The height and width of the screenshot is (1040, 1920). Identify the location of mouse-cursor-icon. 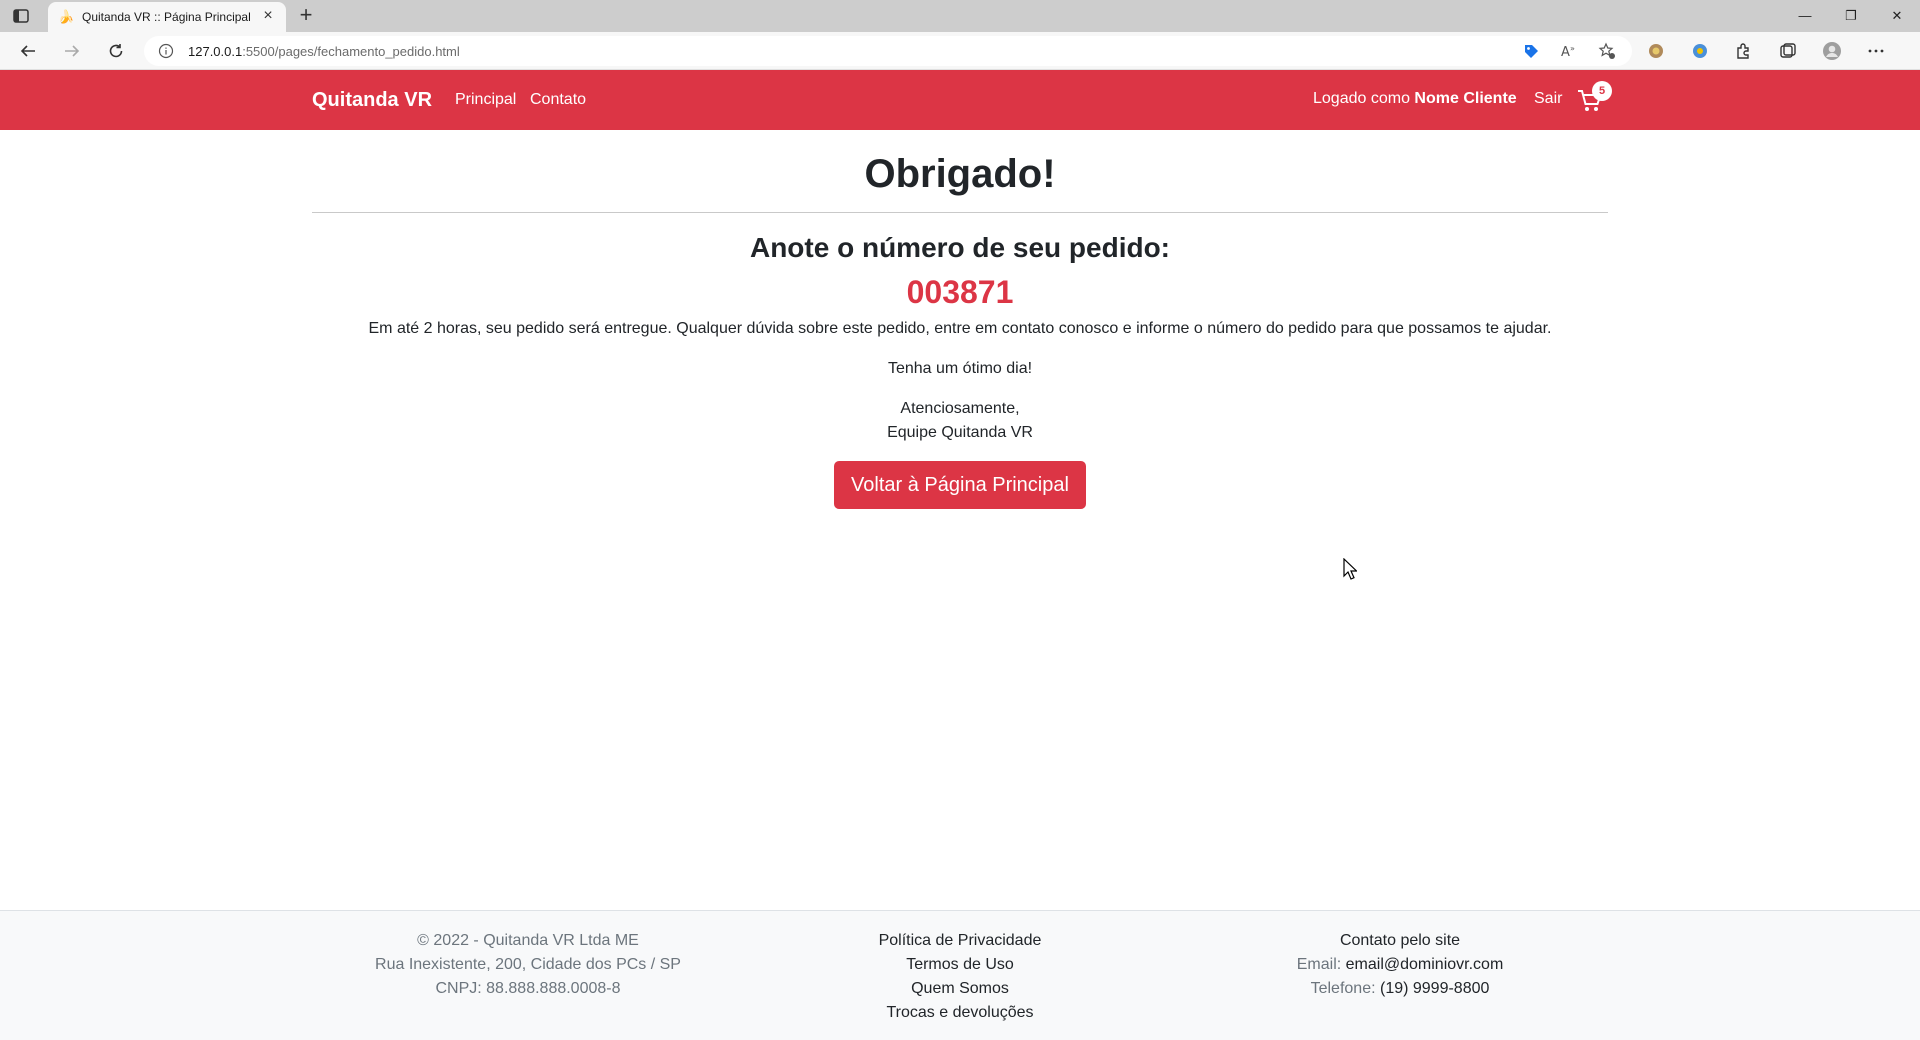
(1350, 569).